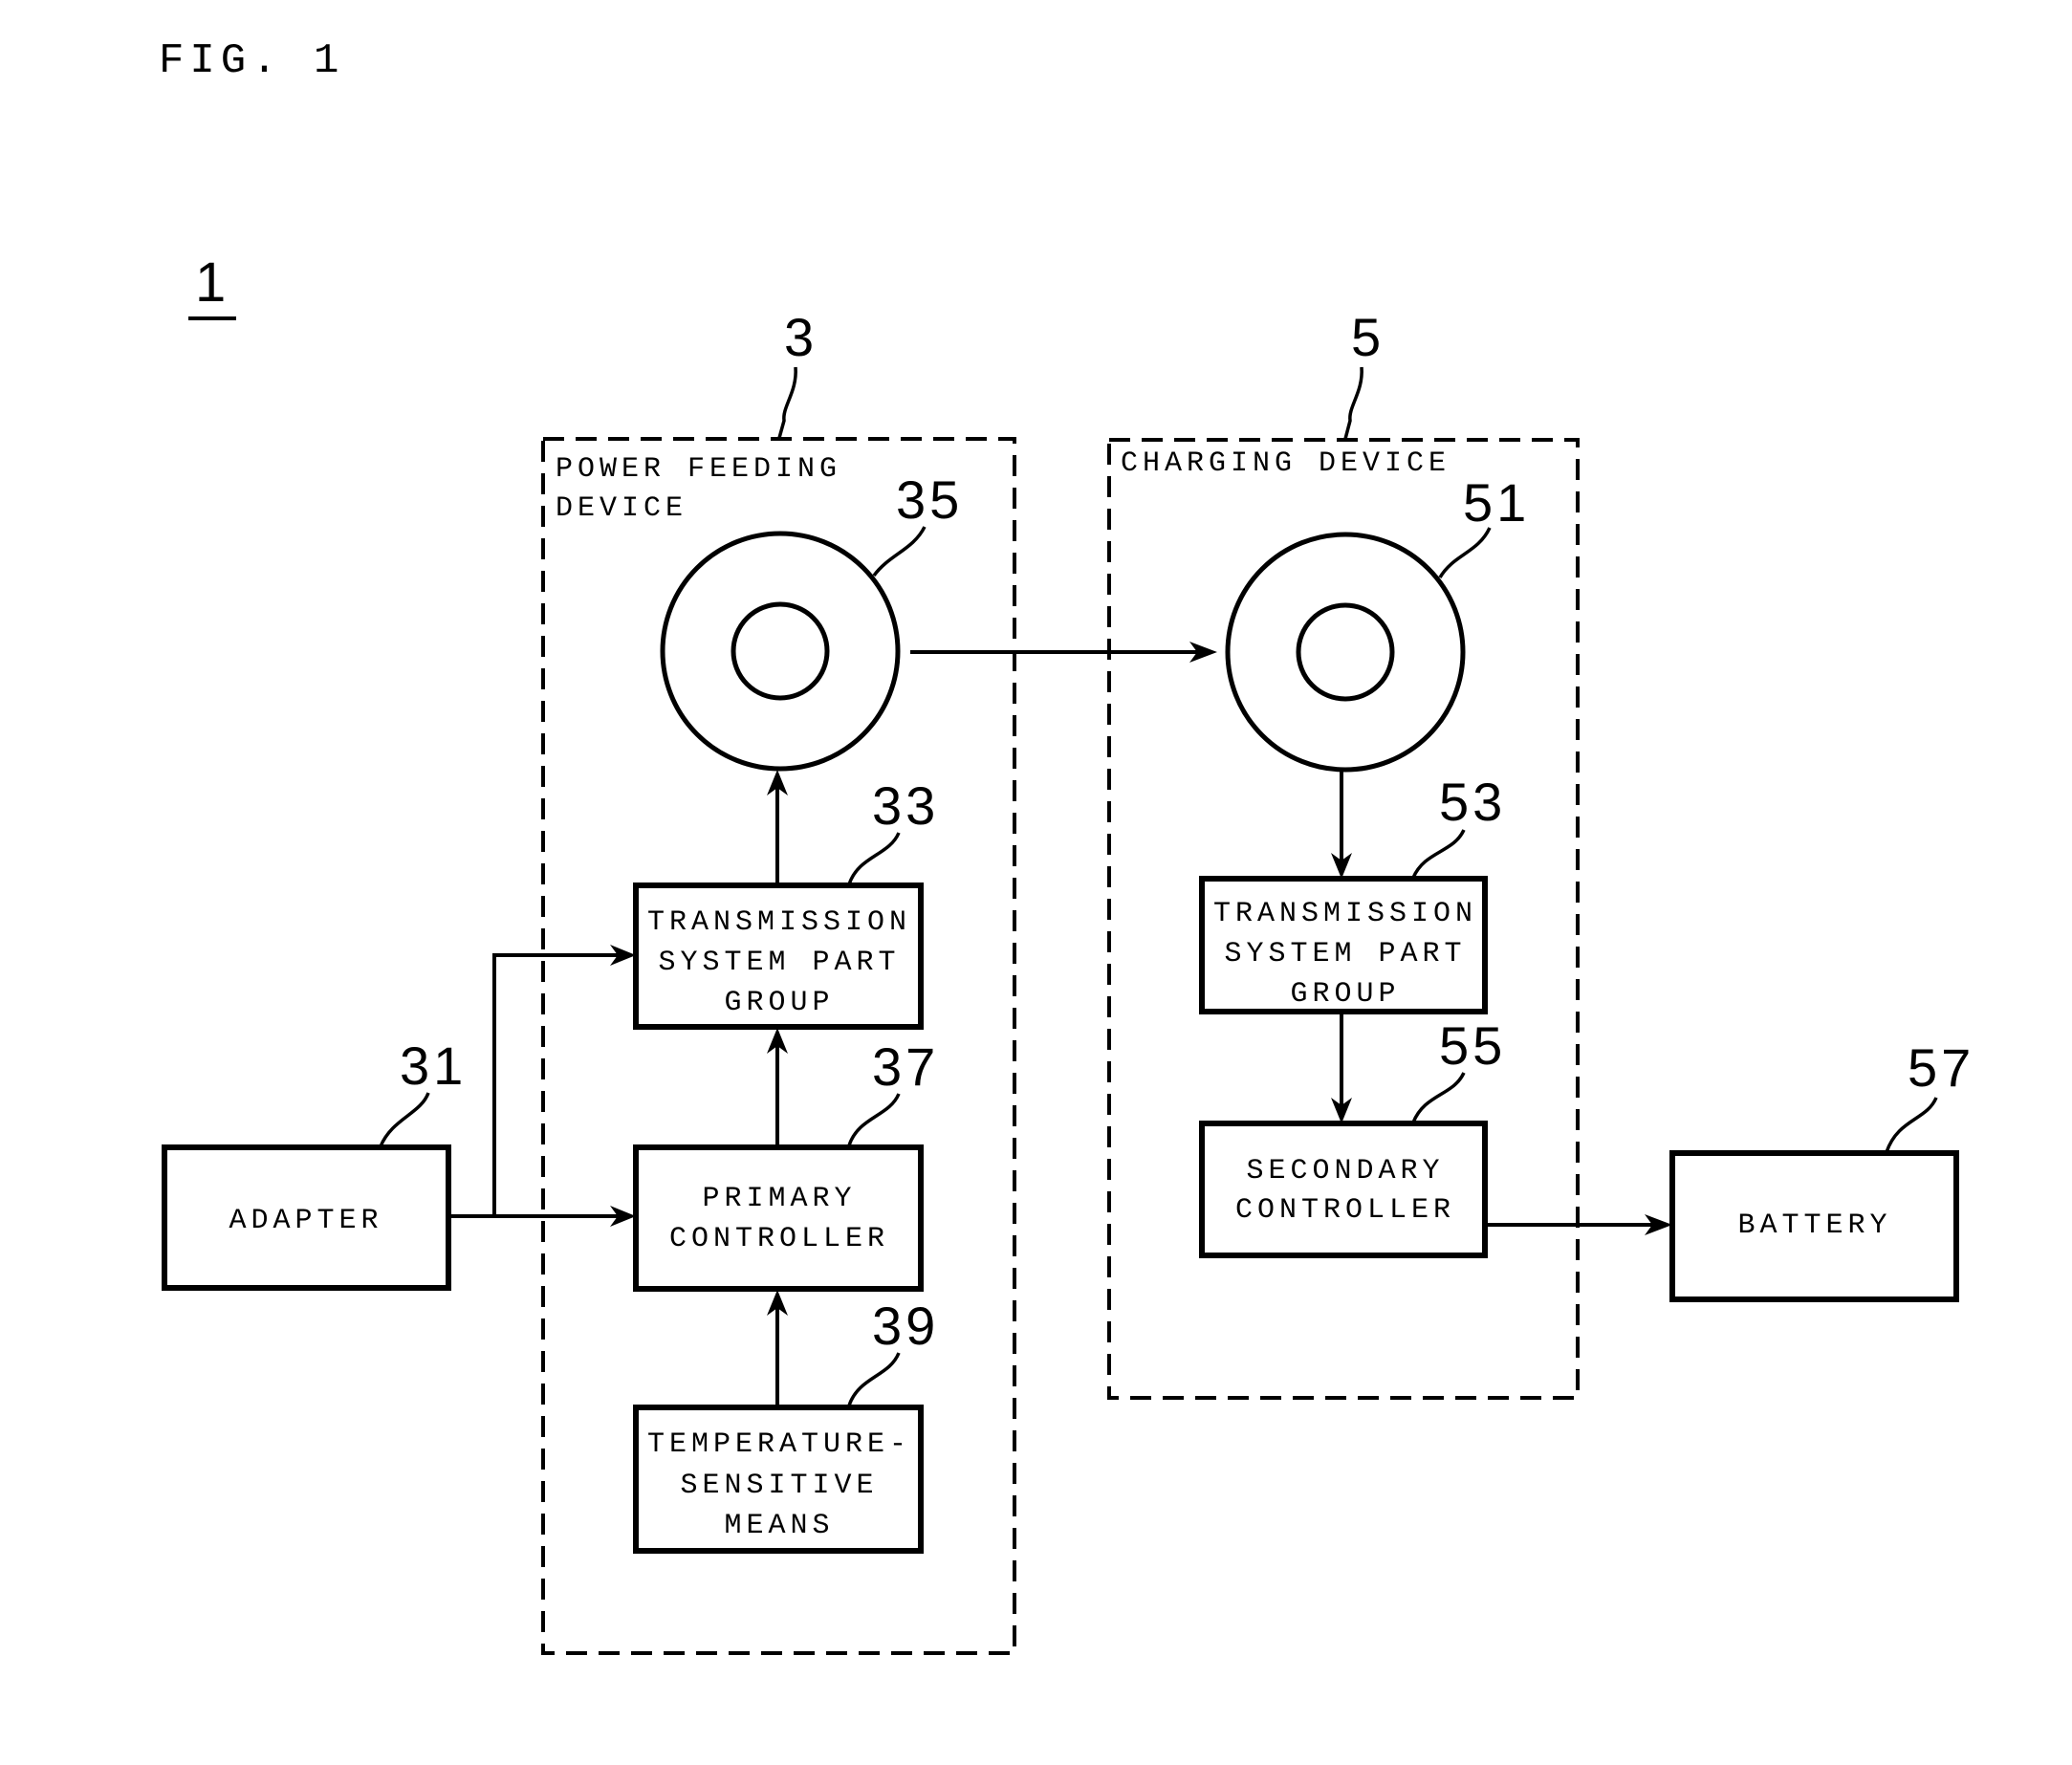  I want to click on primary-coil: 35, so click(811, 620).